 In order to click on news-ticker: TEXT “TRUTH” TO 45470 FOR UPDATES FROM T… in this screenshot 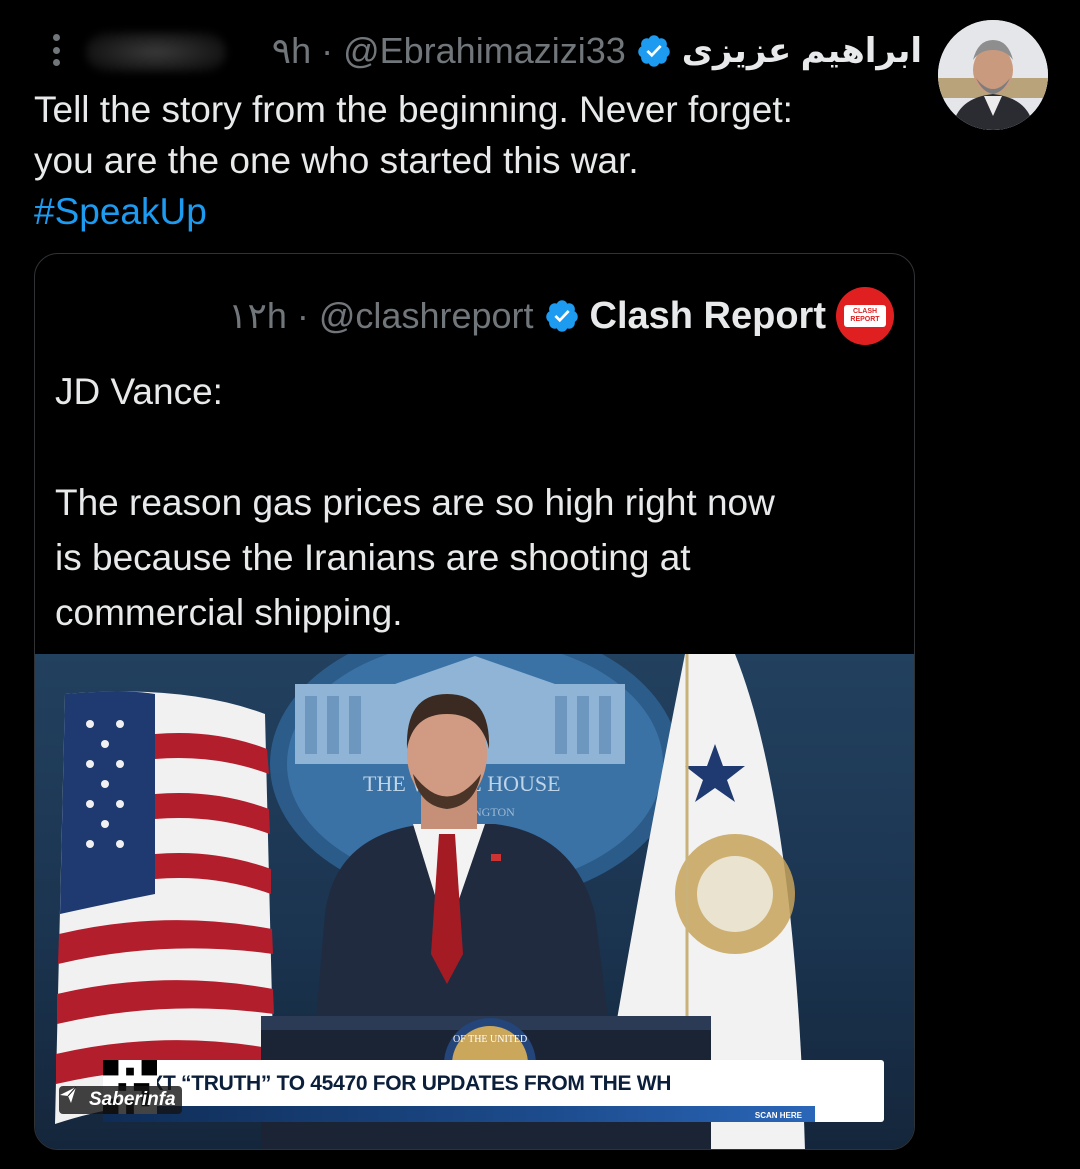, I will do `click(493, 1091)`.